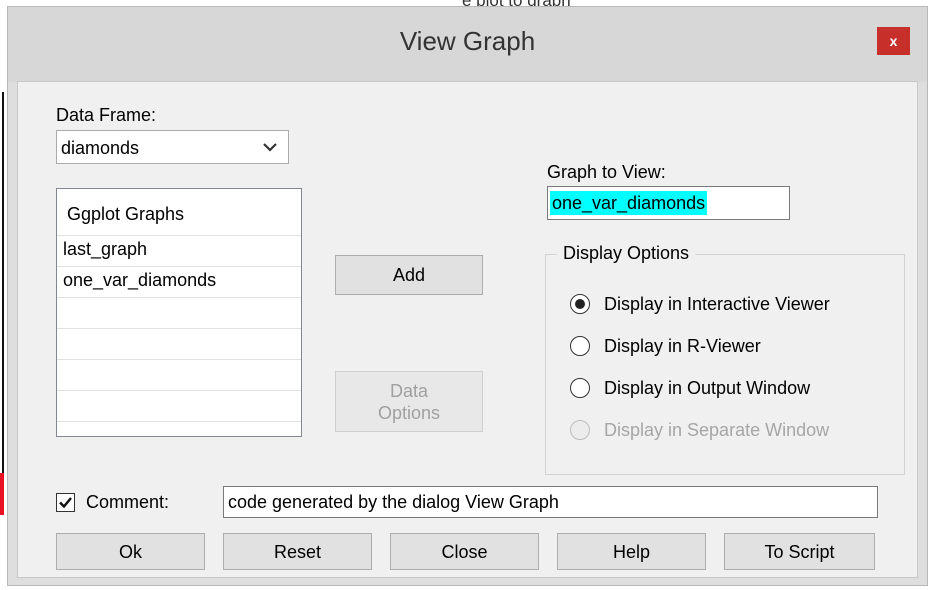 The image size is (934, 590). What do you see at coordinates (631, 551) in the screenshot?
I see `help-button: Help` at bounding box center [631, 551].